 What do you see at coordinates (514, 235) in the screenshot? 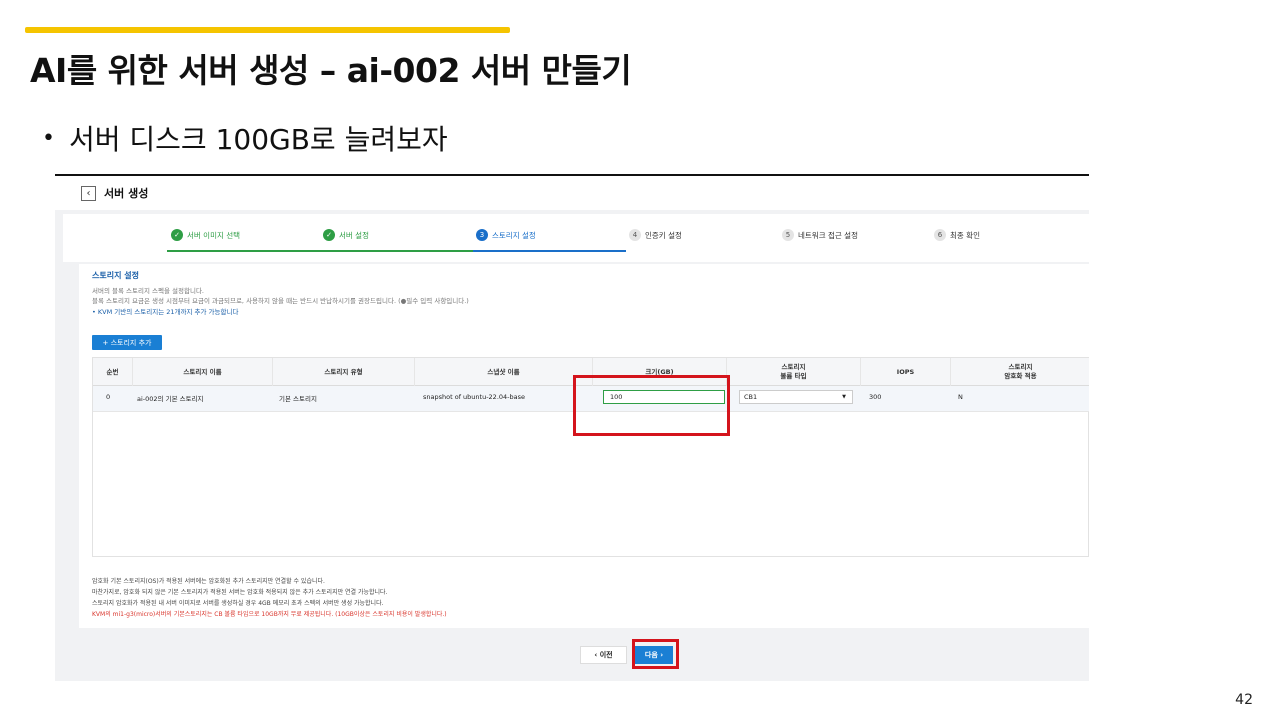
I see `step-label: 스토리지 설정` at bounding box center [514, 235].